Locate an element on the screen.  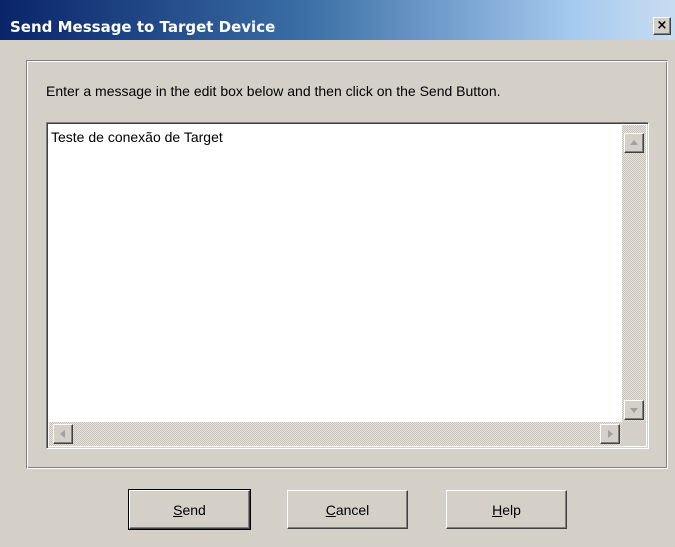
cancel-button: Cancel is located at coordinates (347, 509).